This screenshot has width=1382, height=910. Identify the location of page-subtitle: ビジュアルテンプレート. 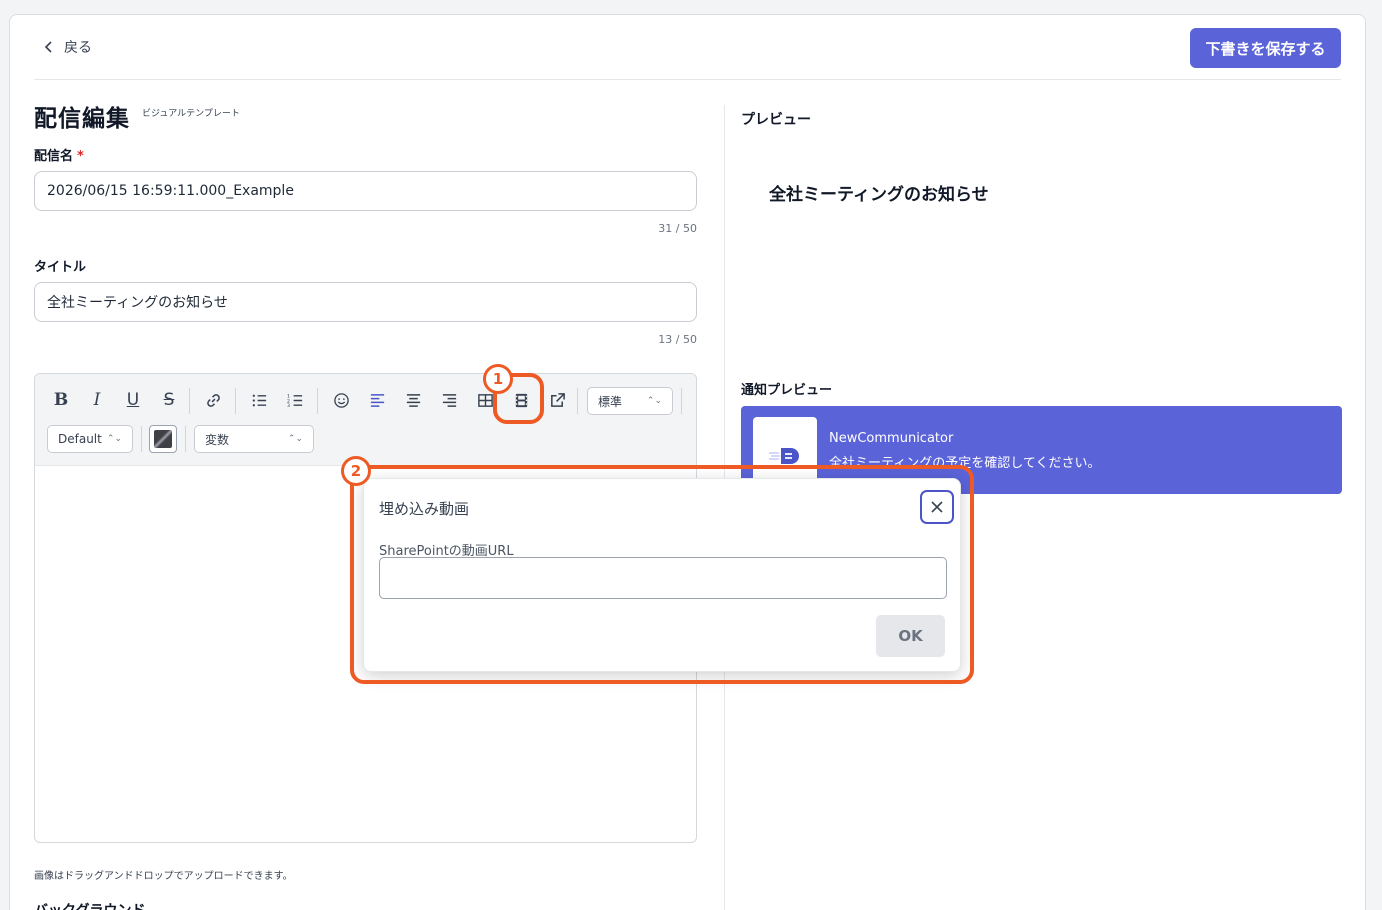
(191, 114).